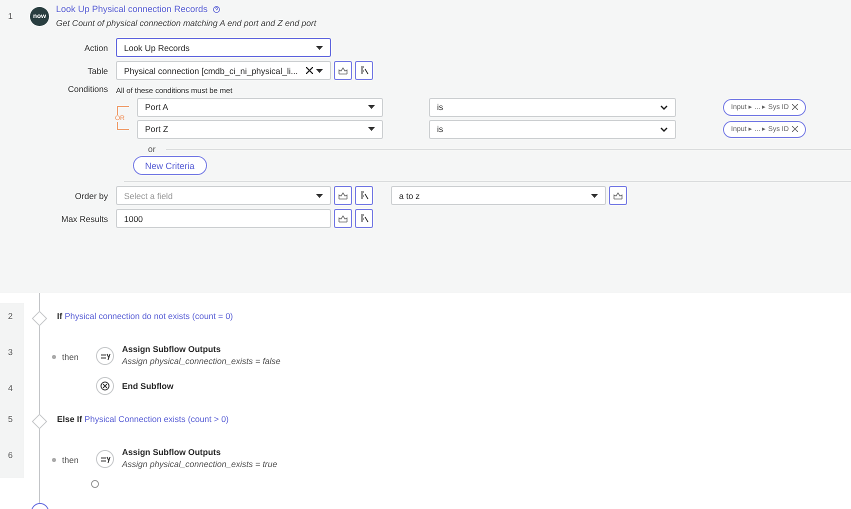 This screenshot has height=509, width=851. What do you see at coordinates (309, 70) in the screenshot?
I see `clear-icon` at bounding box center [309, 70].